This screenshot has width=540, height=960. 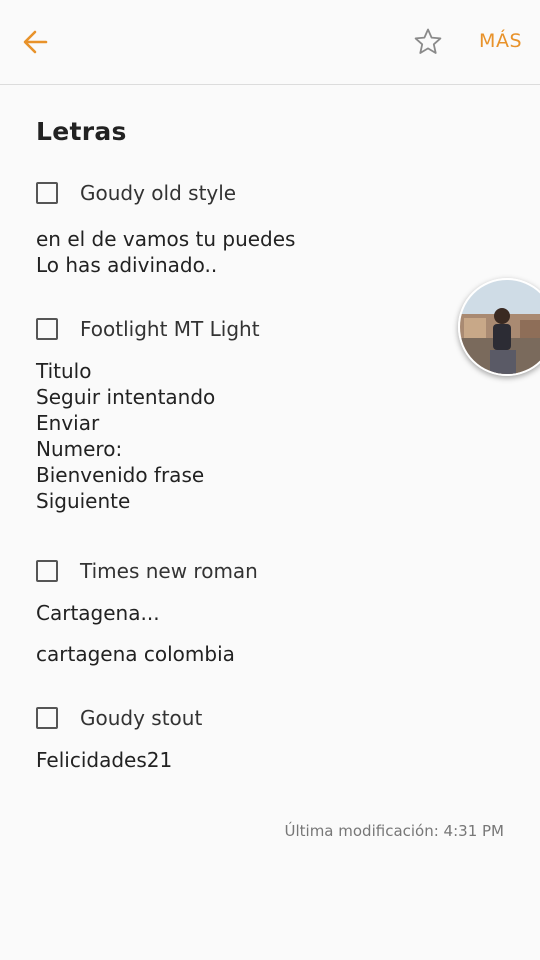 I want to click on checklist-item-label: Footlight MT Light, so click(x=170, y=329).